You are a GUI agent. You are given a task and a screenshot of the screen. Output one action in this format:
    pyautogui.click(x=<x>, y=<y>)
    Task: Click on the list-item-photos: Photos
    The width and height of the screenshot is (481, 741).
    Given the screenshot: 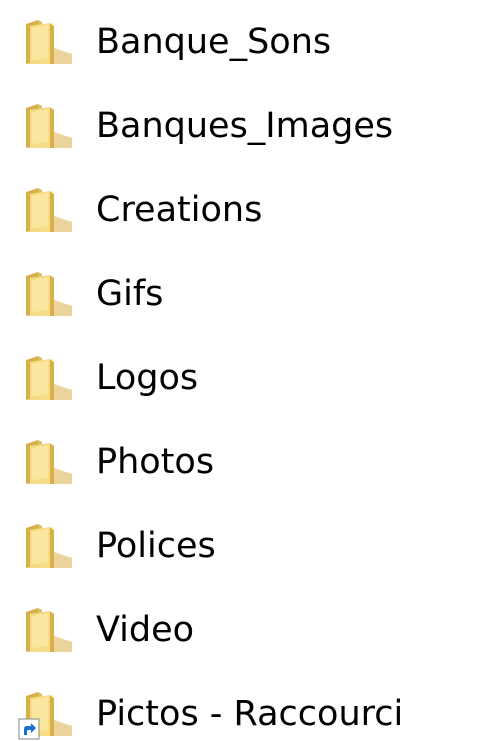 What is the action you would take?
    pyautogui.click(x=240, y=462)
    